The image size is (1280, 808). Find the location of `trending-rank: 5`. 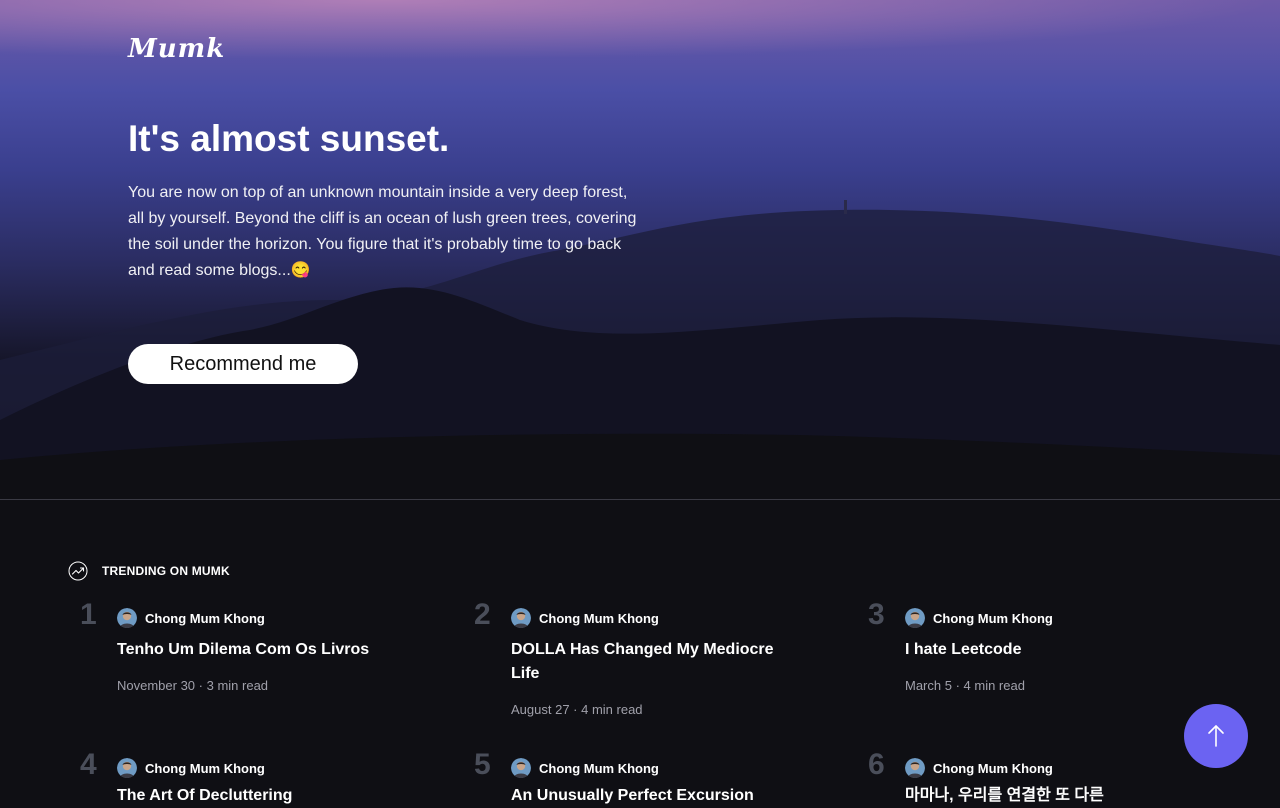

trending-rank: 5 is located at coordinates (482, 764).